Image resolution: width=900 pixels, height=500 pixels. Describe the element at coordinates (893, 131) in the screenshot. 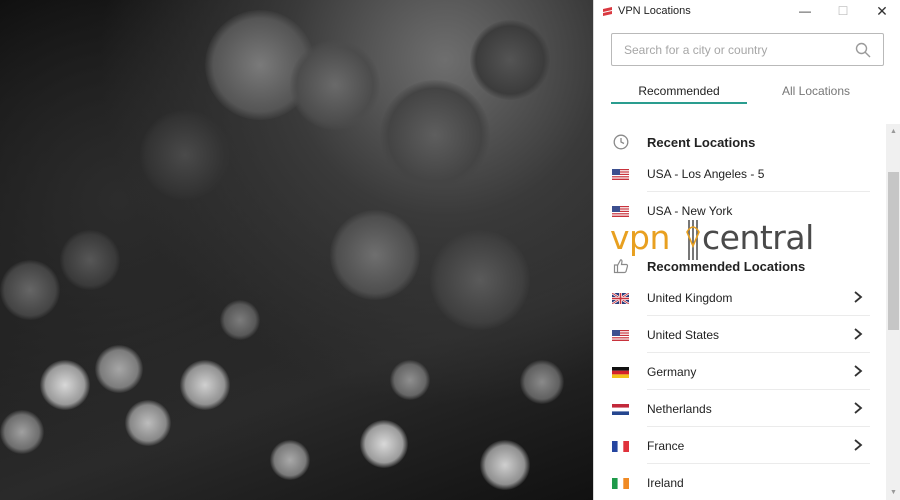

I see `scroll-up-arrow-icon: ▲` at that location.